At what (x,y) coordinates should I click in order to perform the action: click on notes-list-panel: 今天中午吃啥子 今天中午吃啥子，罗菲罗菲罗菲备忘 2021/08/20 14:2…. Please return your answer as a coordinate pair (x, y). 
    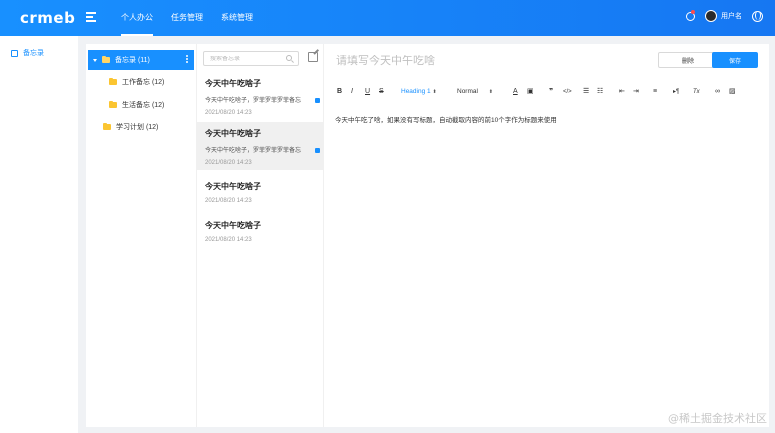
    Looking at the image, I should click on (260, 235).